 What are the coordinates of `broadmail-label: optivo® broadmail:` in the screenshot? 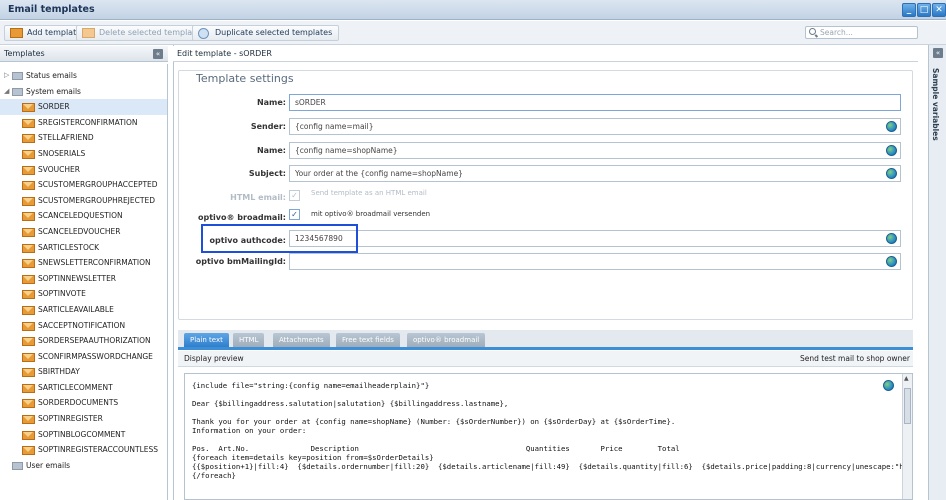 It's located at (242, 217).